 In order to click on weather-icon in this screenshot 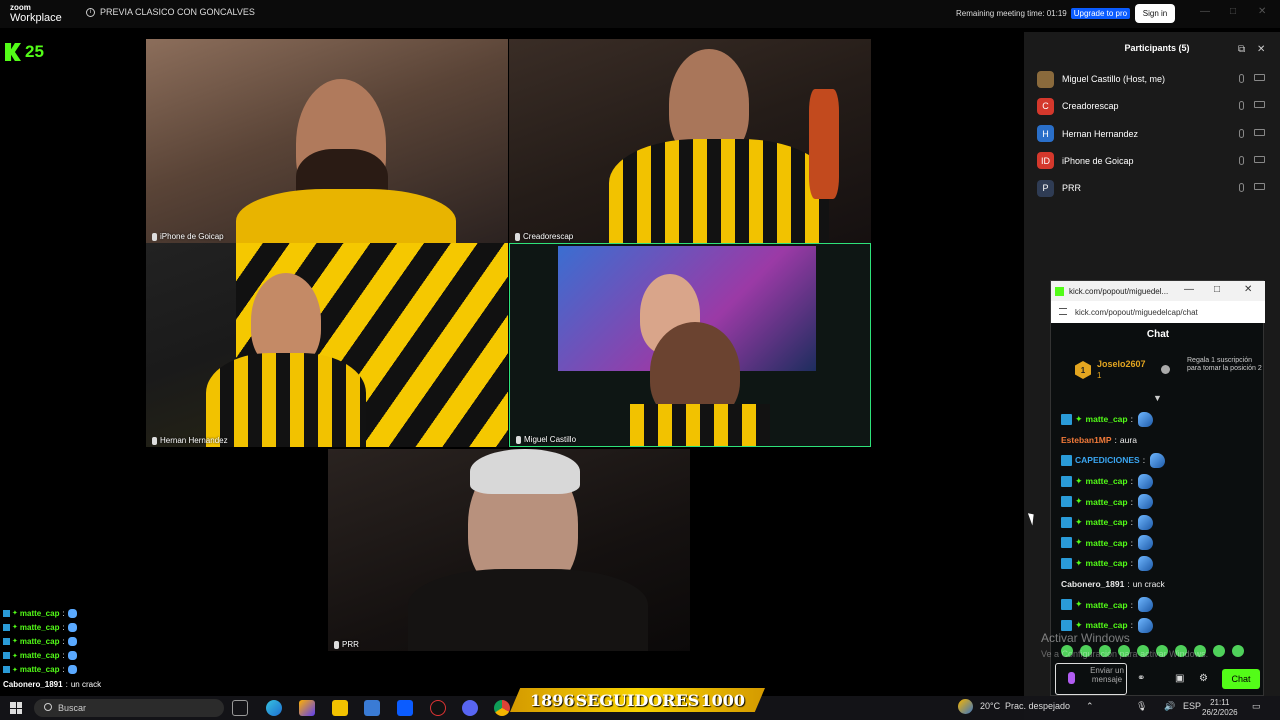, I will do `click(965, 706)`.